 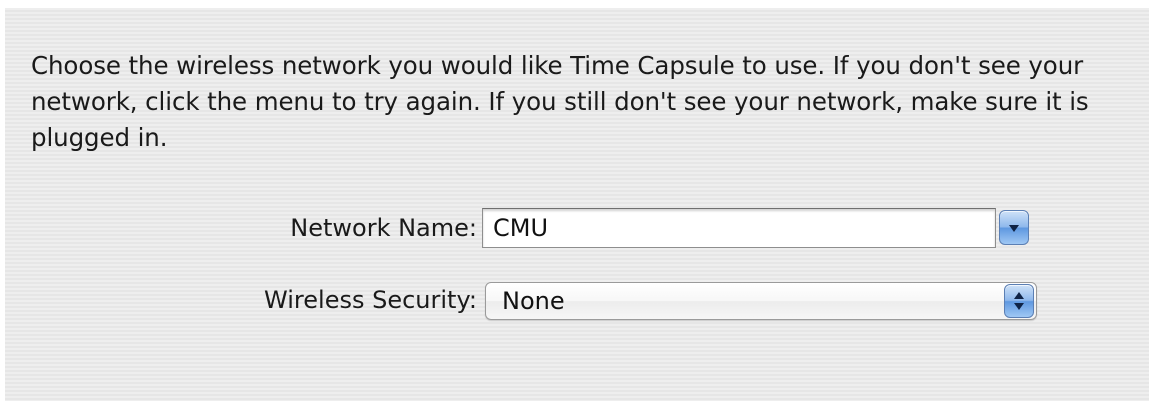 What do you see at coordinates (739, 228) in the screenshot?
I see `network-name-input` at bounding box center [739, 228].